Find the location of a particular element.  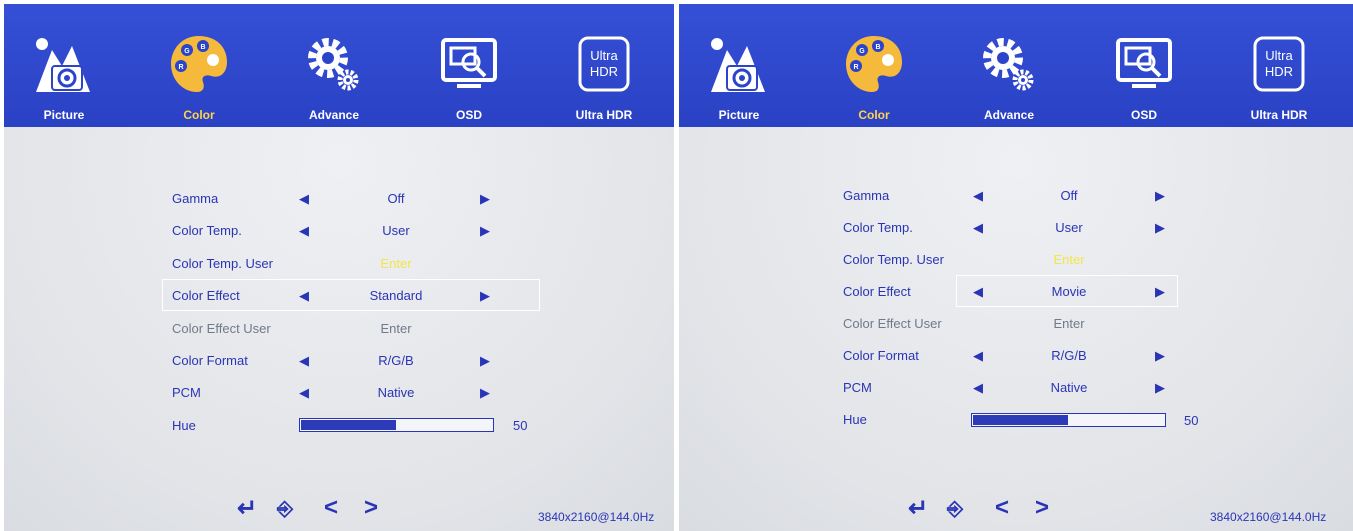

row-label: Color Temp. is located at coordinates (207, 230).